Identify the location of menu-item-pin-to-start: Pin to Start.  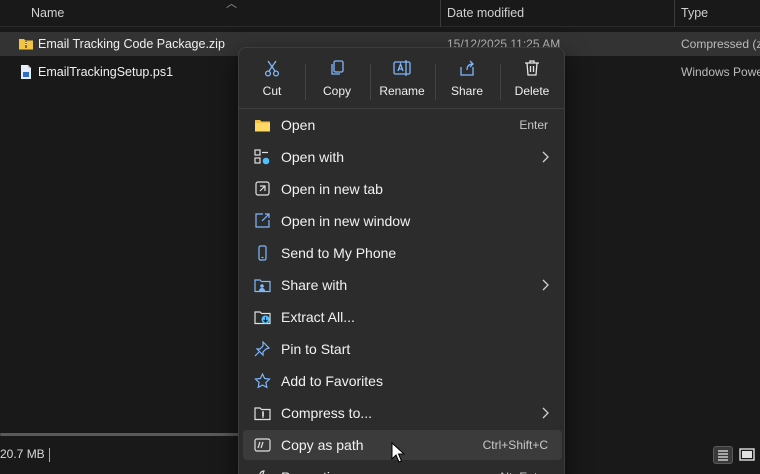
(402, 349).